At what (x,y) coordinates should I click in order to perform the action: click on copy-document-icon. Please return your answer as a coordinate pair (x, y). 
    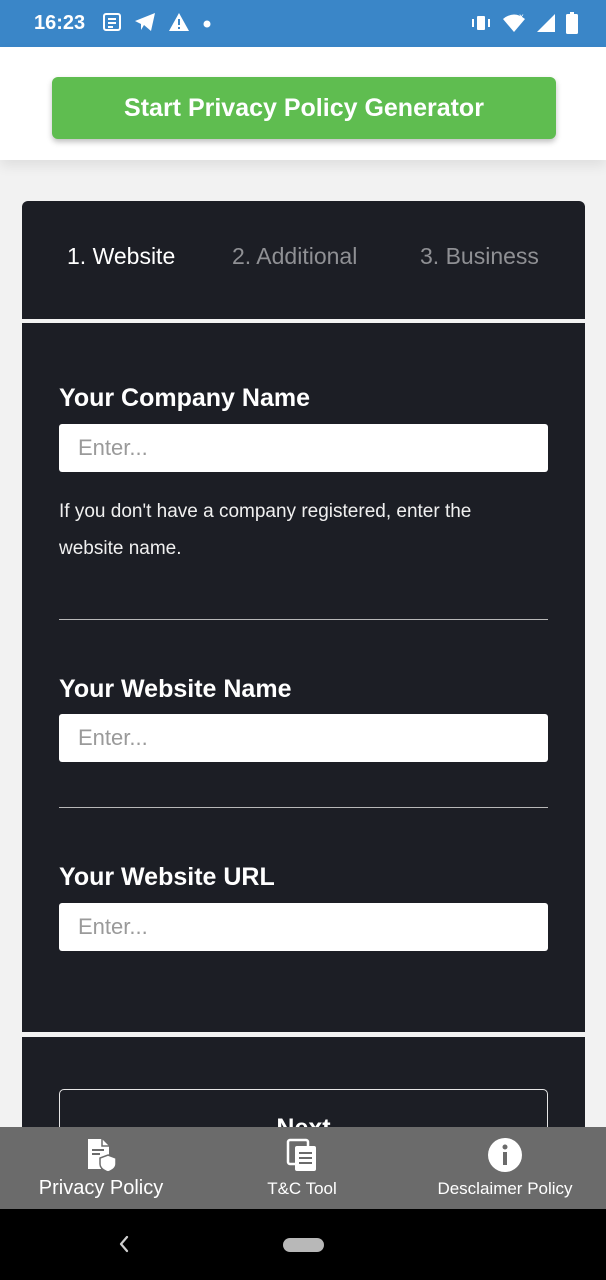
    Looking at the image, I should click on (302, 1155).